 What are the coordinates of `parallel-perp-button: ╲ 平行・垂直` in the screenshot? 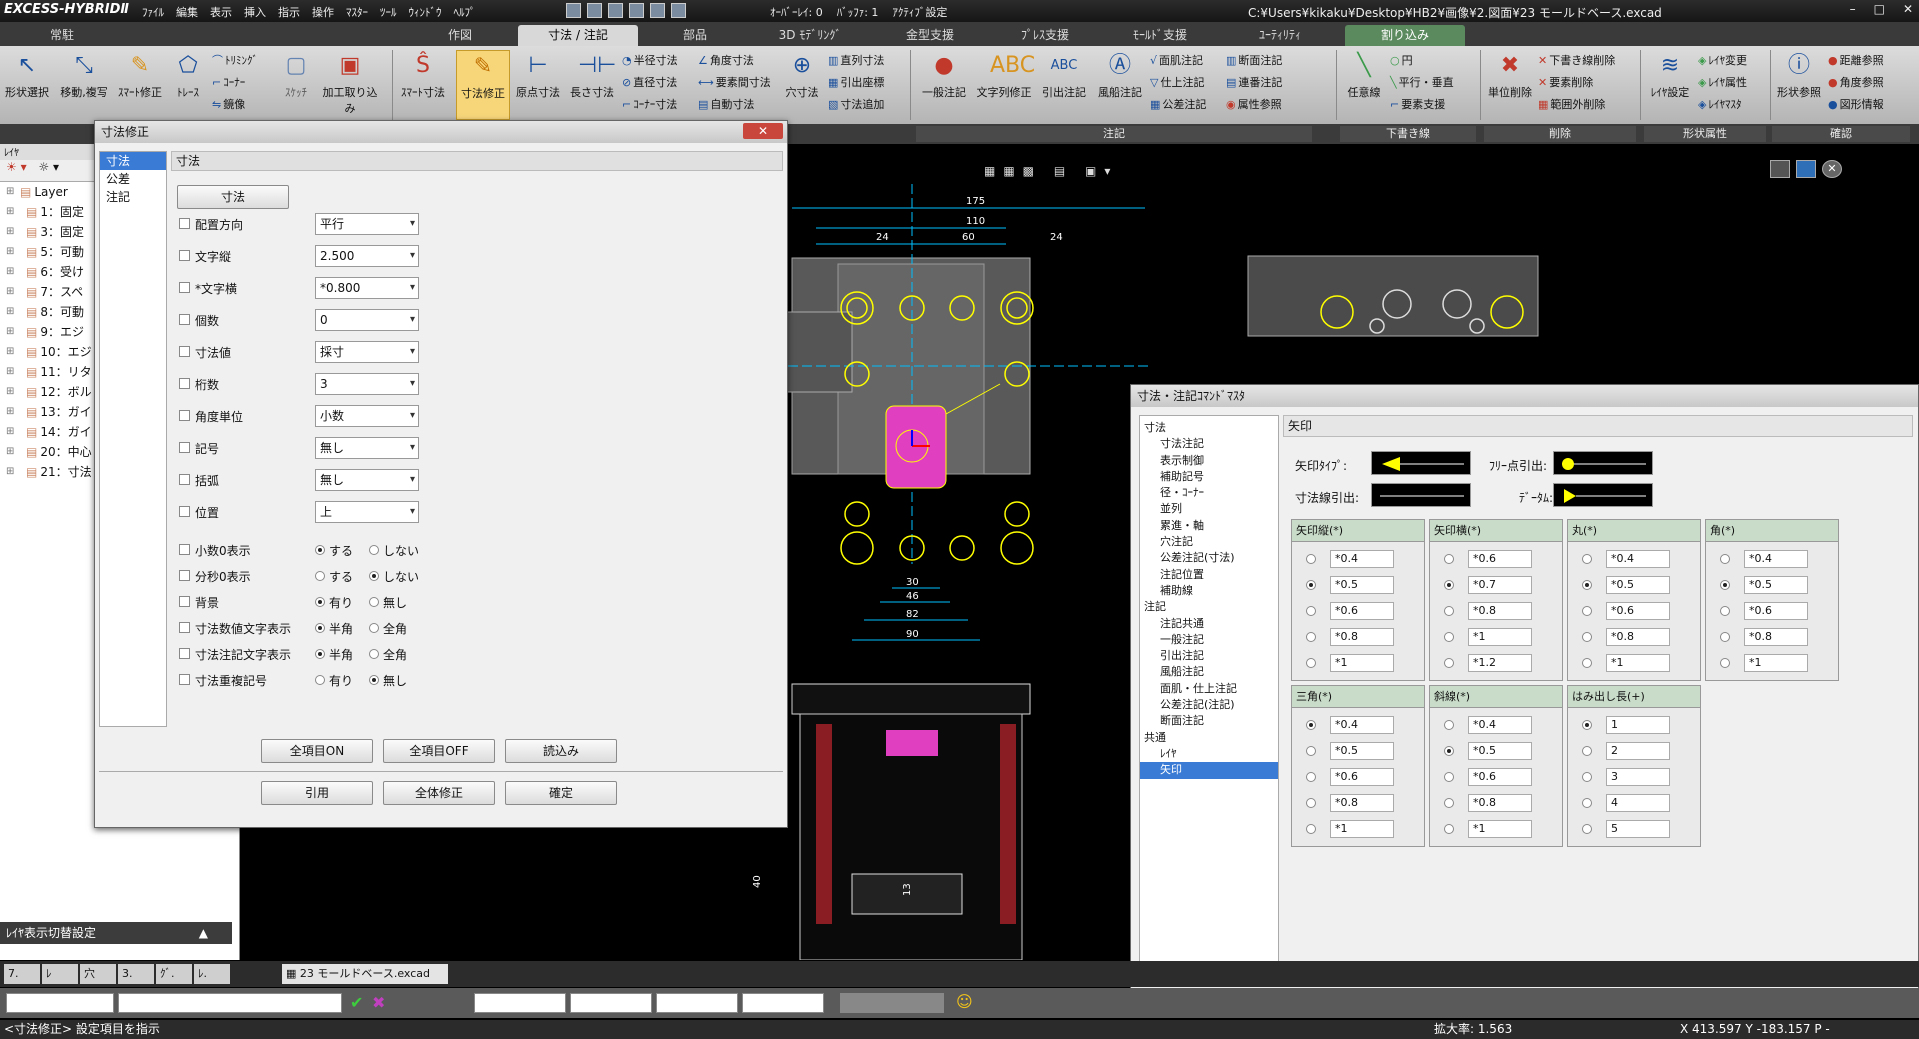 It's located at (1422, 83).